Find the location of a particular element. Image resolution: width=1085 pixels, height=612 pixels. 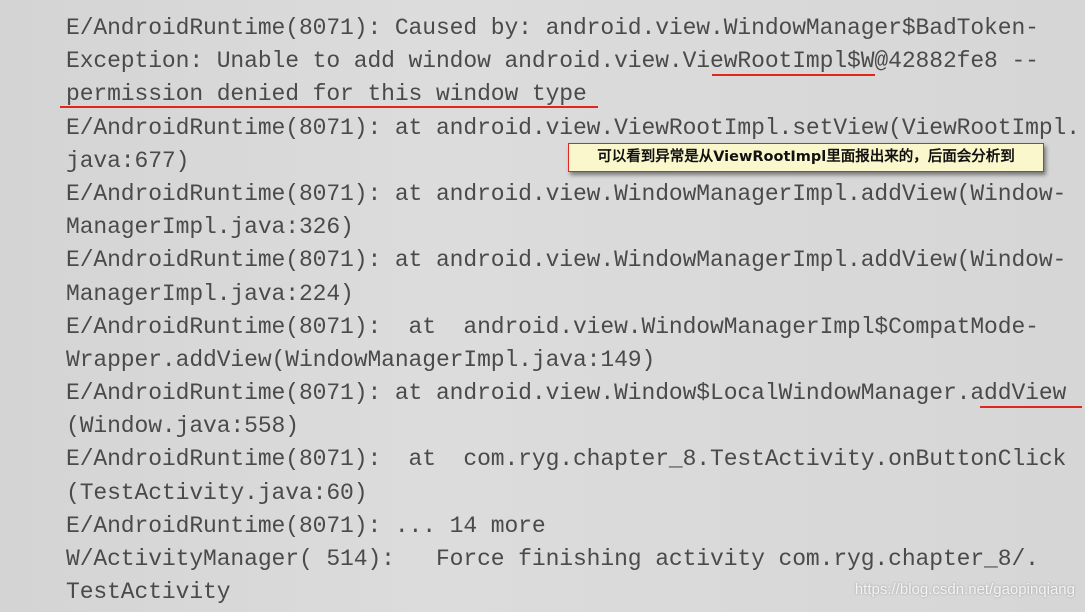

watermark: https://blog.csdn.net/gaopinqiang is located at coordinates (964, 589).